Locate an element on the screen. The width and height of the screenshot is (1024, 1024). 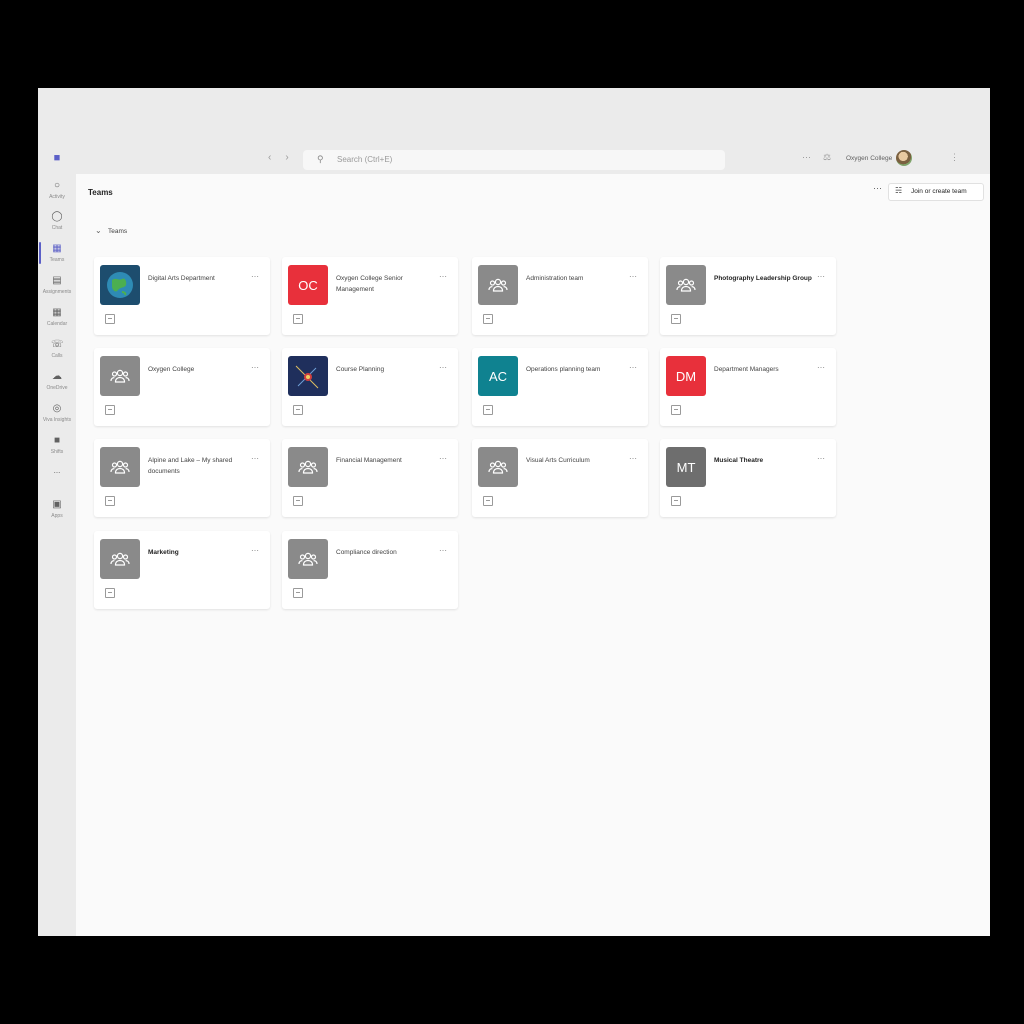
search-box: ⚲ Search (Ctrl+E) is located at coordinates (514, 160).